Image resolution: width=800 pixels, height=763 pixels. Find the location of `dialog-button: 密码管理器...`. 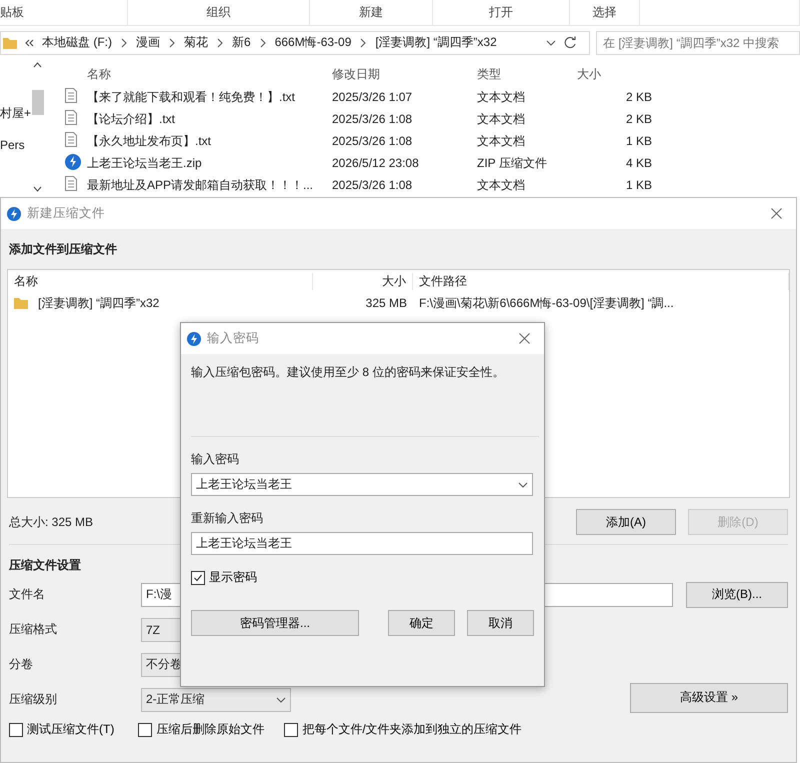

dialog-button: 密码管理器... is located at coordinates (275, 623).